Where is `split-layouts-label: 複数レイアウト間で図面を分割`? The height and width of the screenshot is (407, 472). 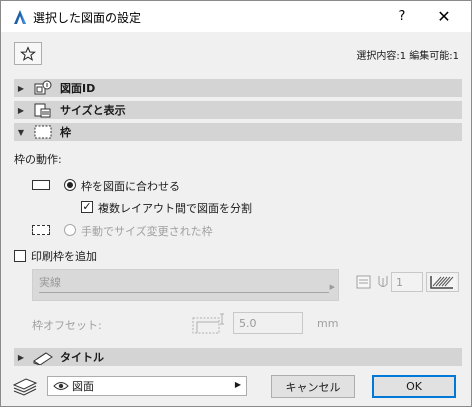 split-layouts-label: 複数レイアウト間で図面を分割 is located at coordinates (175, 208).